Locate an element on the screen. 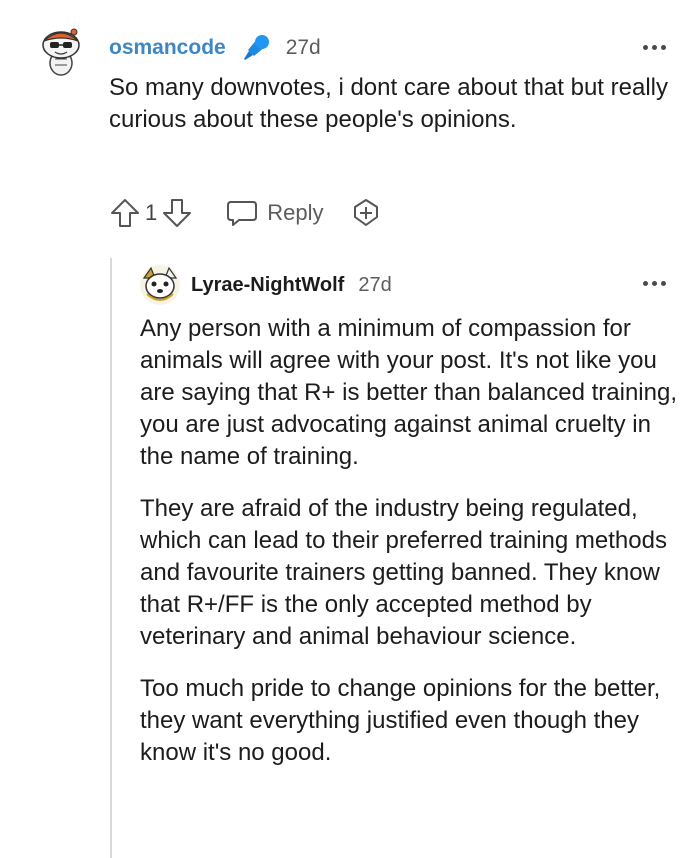 This screenshot has height=858, width=700. comment-meta: osmancode 27d is located at coordinates (215, 48).